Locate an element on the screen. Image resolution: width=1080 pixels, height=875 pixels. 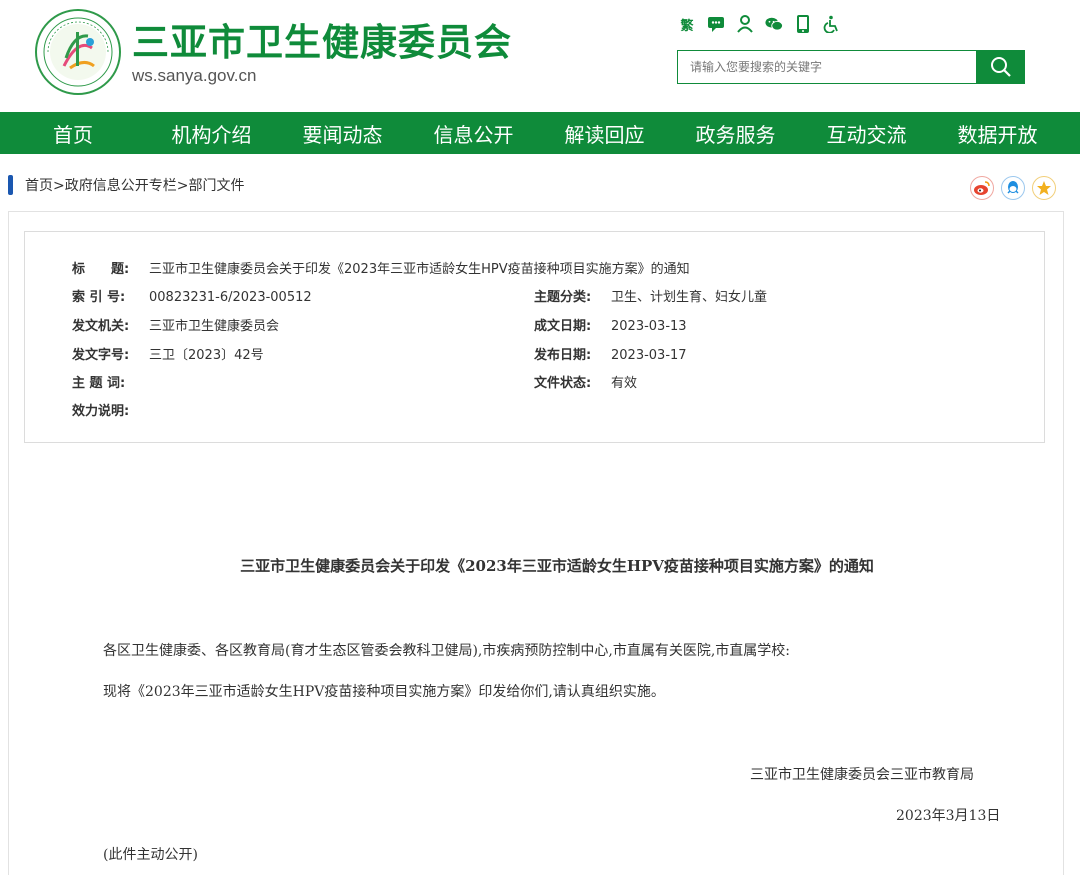
meta-title-label: 标 题: is located at coordinates (101, 269).